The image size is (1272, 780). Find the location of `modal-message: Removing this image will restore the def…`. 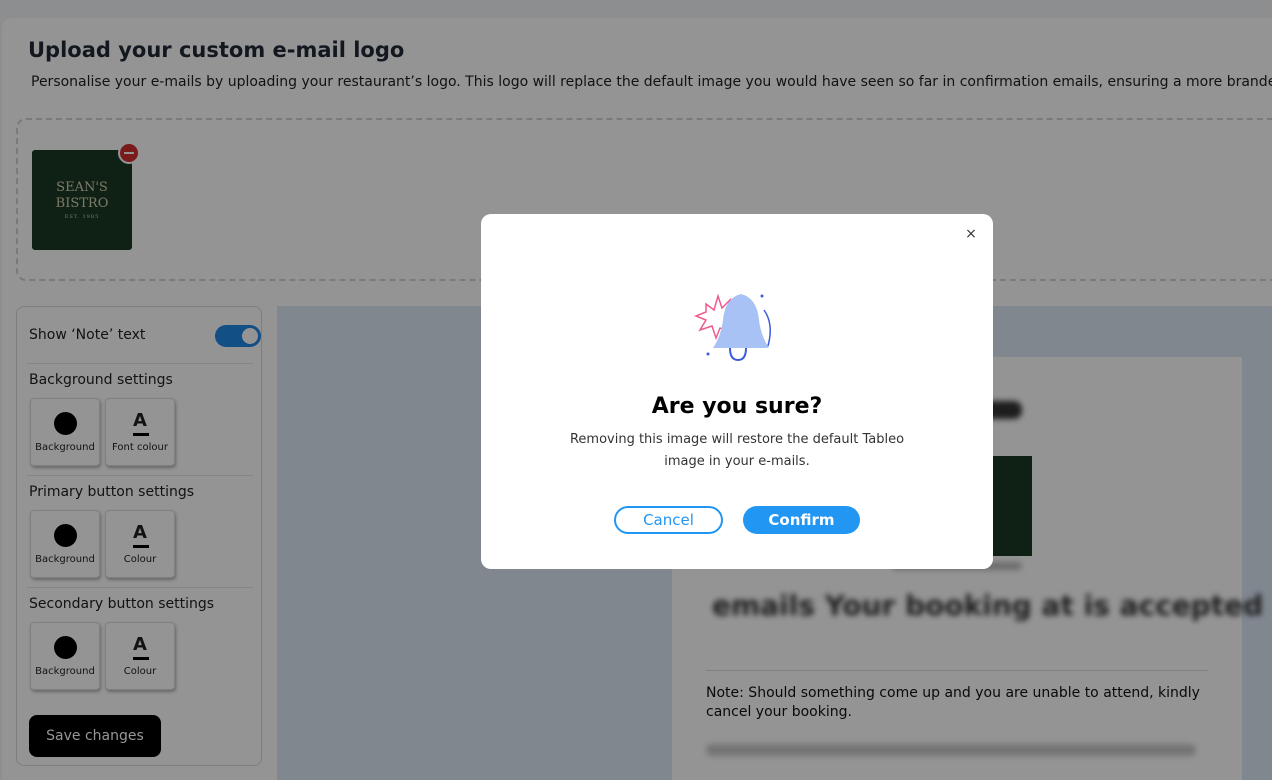

modal-message: Removing this image will restore the def… is located at coordinates (737, 450).